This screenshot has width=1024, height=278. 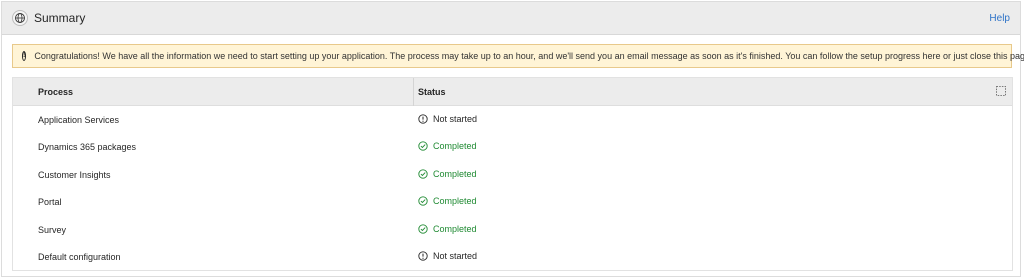 What do you see at coordinates (512, 230) in the screenshot?
I see `table-row: Survey Completed` at bounding box center [512, 230].